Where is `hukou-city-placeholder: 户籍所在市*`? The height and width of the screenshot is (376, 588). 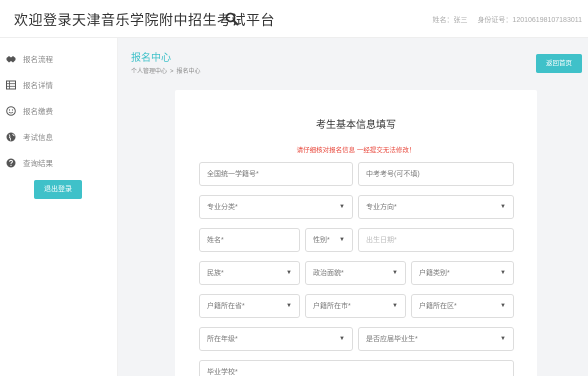 hukou-city-placeholder: 户籍所在市* is located at coordinates (332, 306).